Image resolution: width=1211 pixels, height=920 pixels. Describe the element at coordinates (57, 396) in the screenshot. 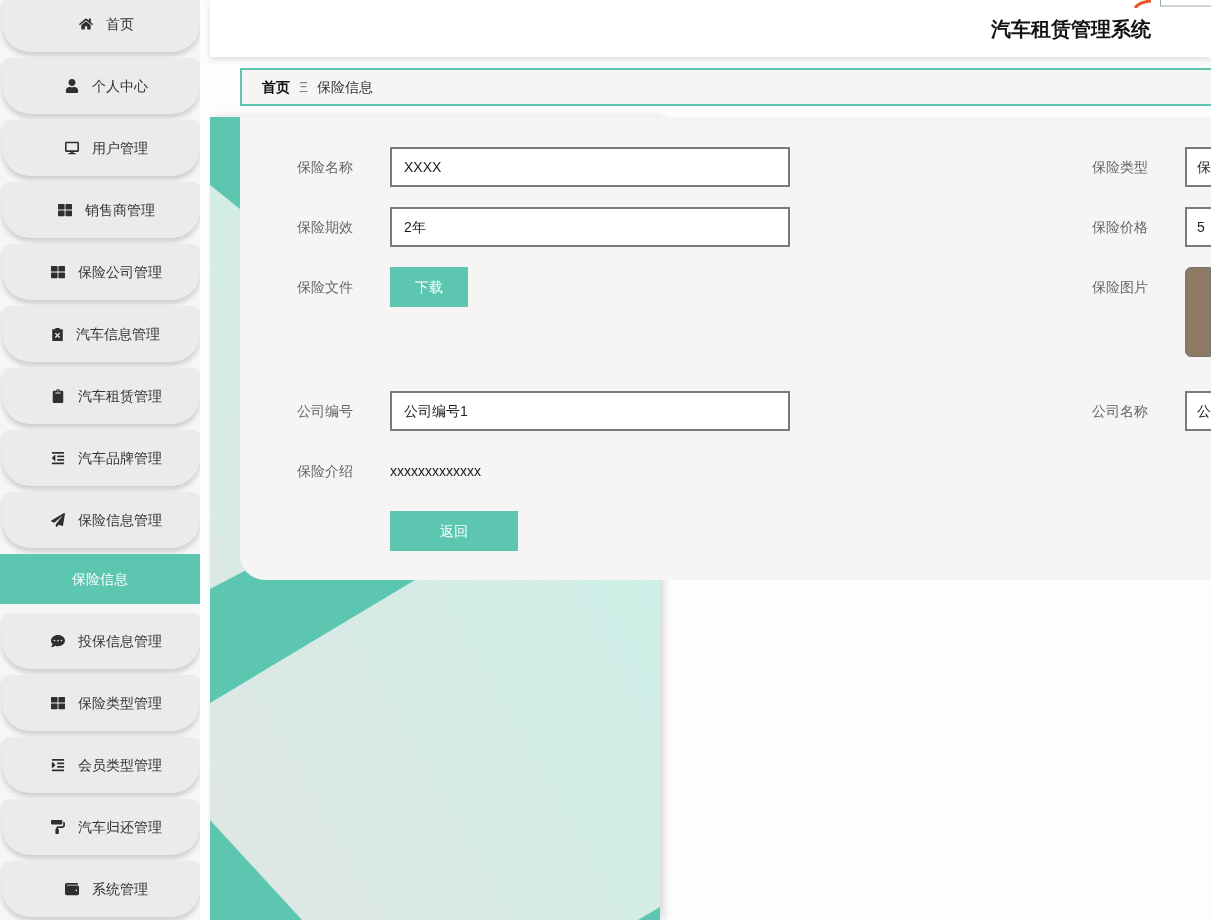

I see `clipboard-icon` at that location.